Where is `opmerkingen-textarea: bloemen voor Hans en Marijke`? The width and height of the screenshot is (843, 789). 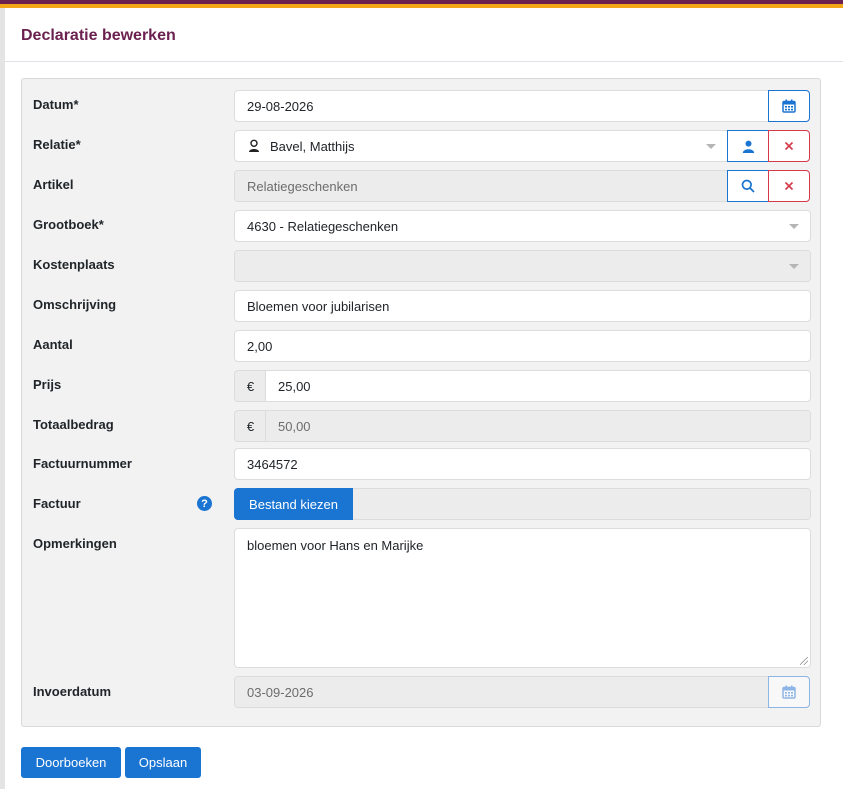 opmerkingen-textarea: bloemen voor Hans en Marijke is located at coordinates (522, 598).